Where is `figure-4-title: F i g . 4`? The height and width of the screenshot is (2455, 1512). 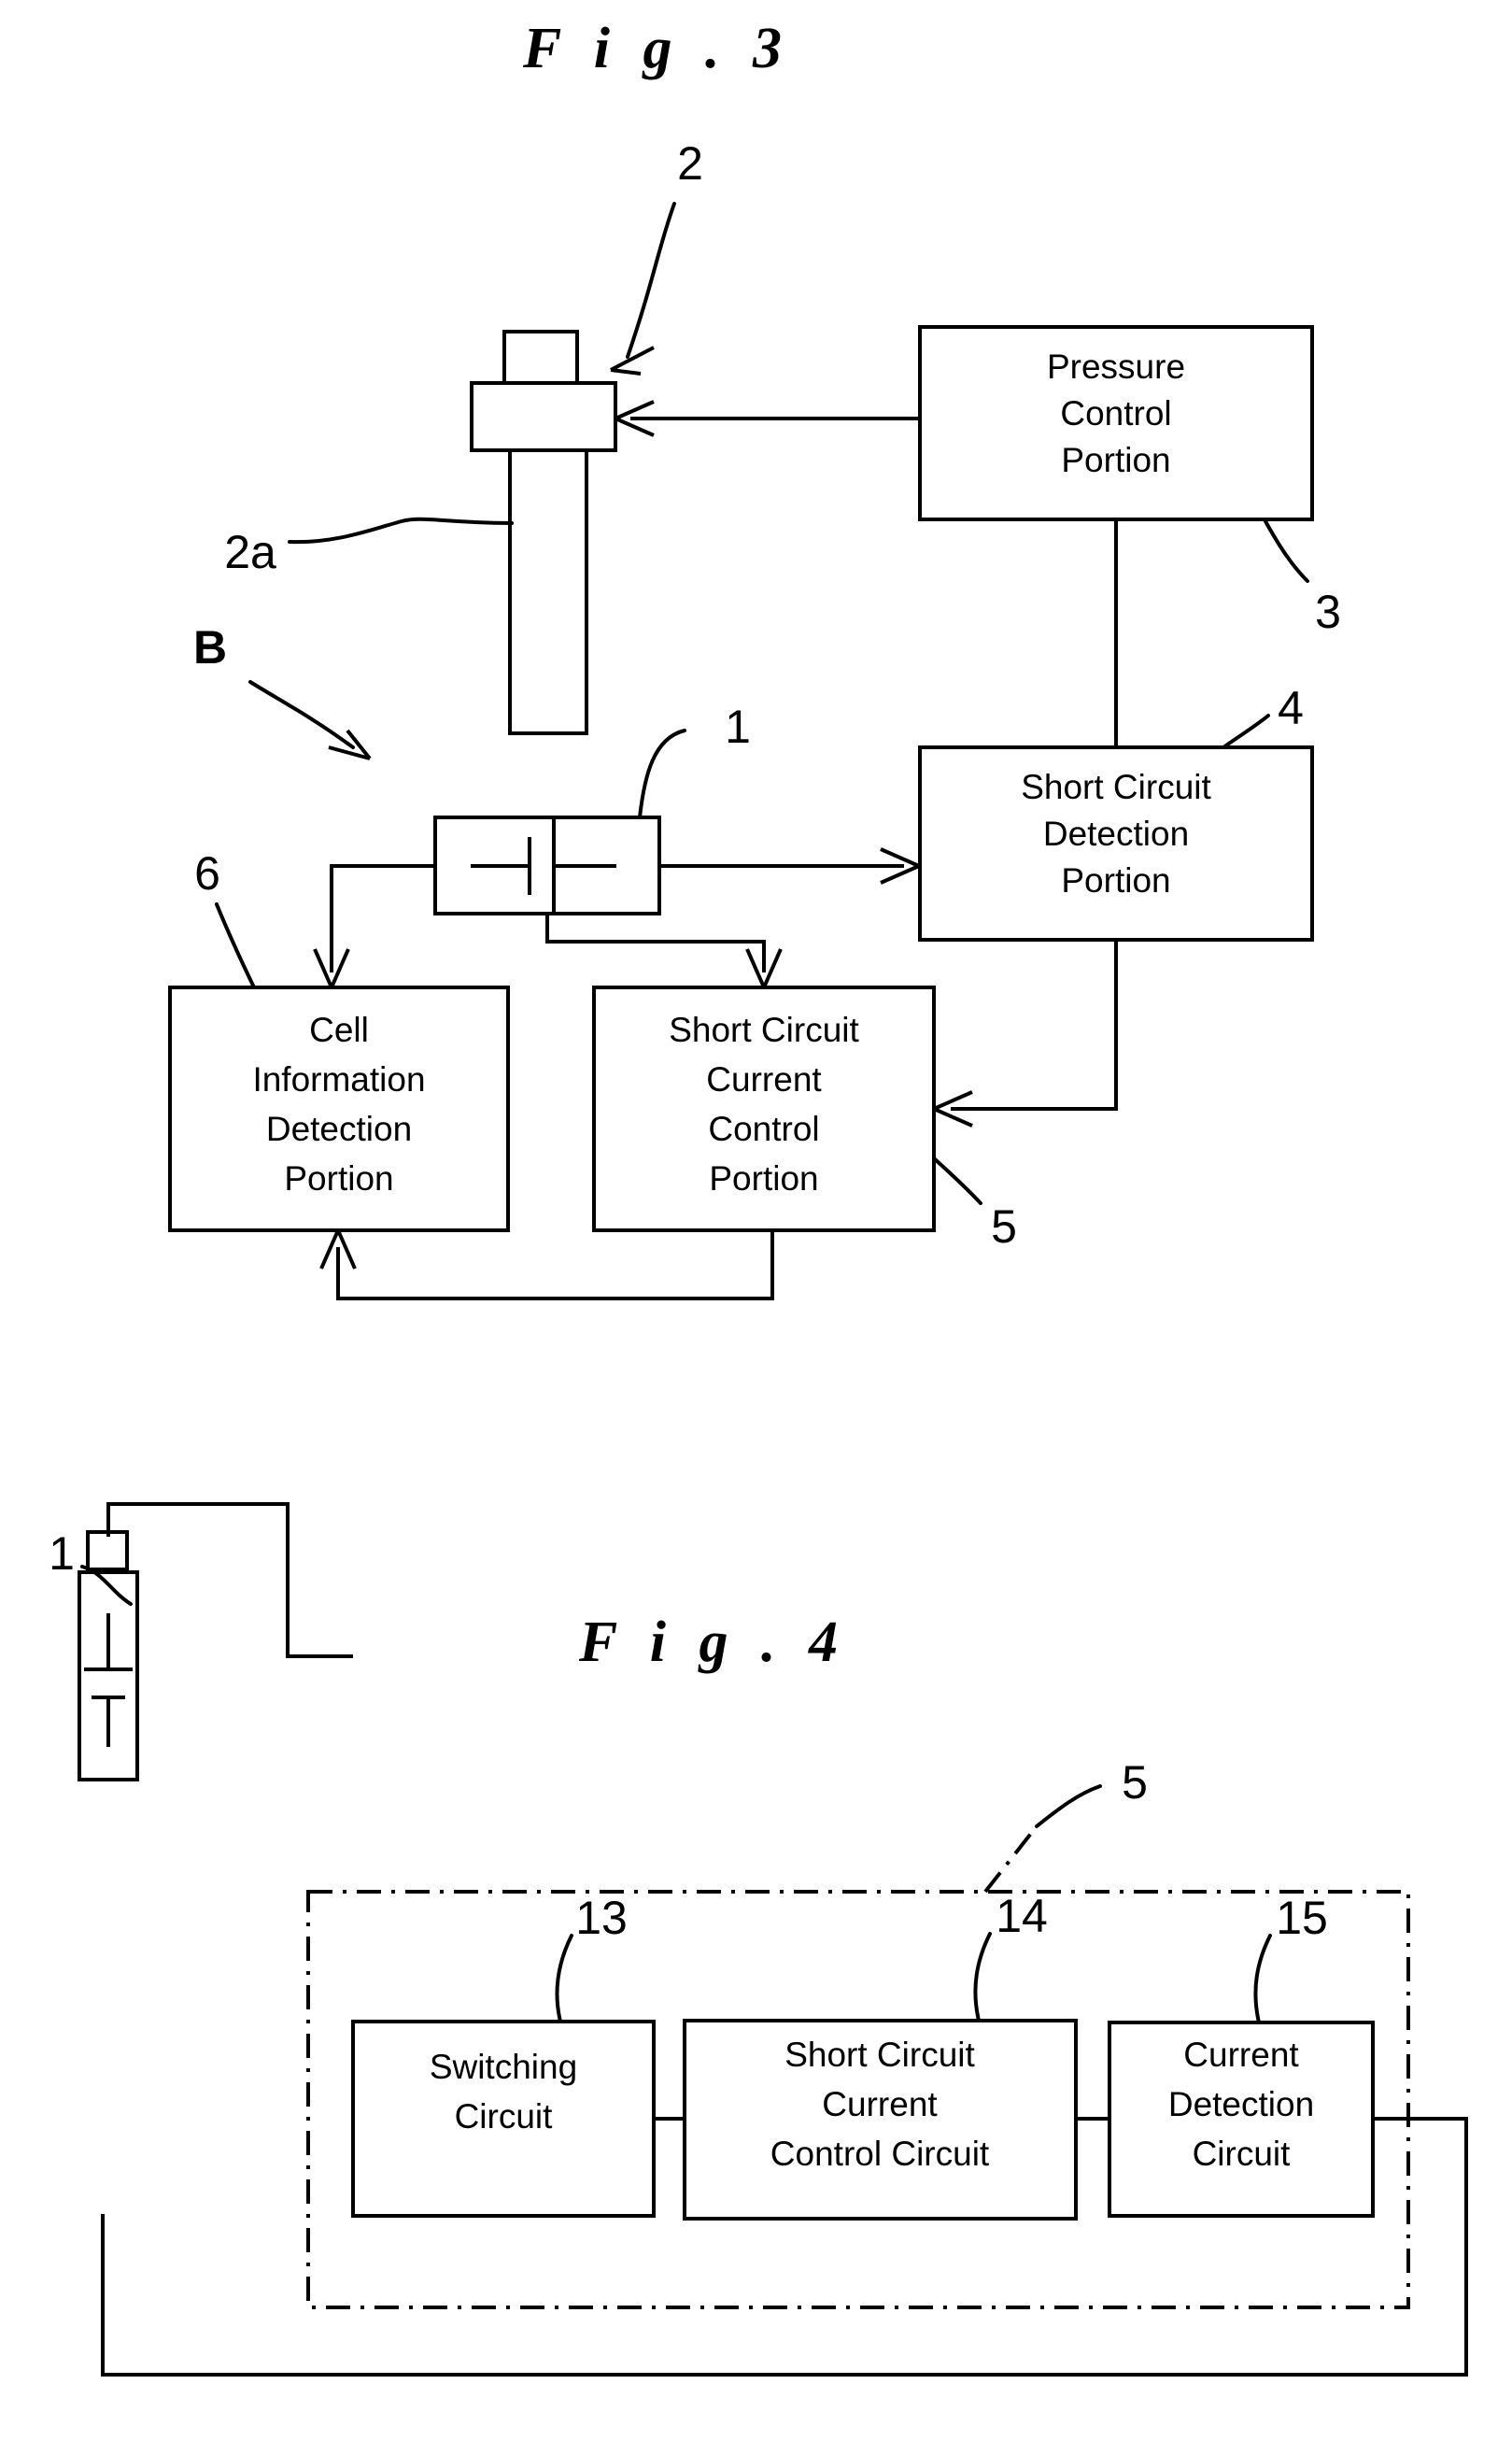 figure-4-title: F i g . 4 is located at coordinates (712, 1642).